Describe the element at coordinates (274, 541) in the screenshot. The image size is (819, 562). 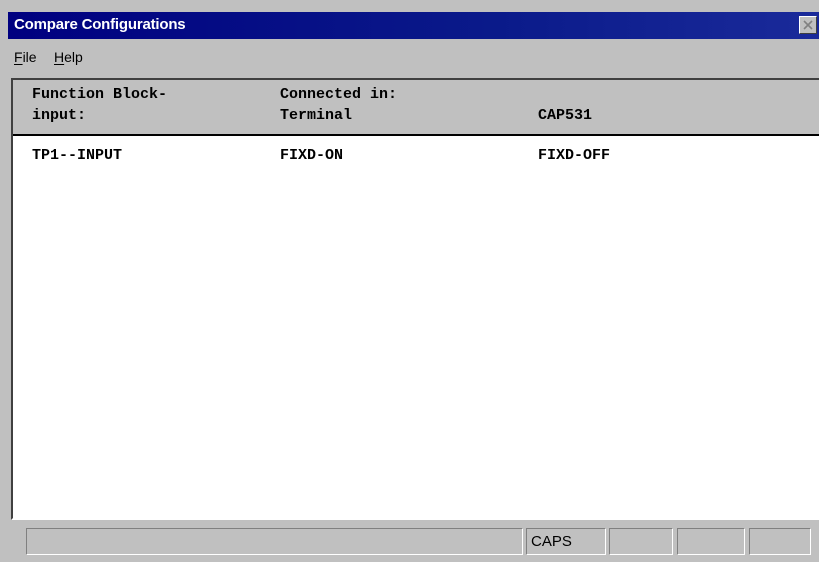
I see `status-panel-main` at that location.